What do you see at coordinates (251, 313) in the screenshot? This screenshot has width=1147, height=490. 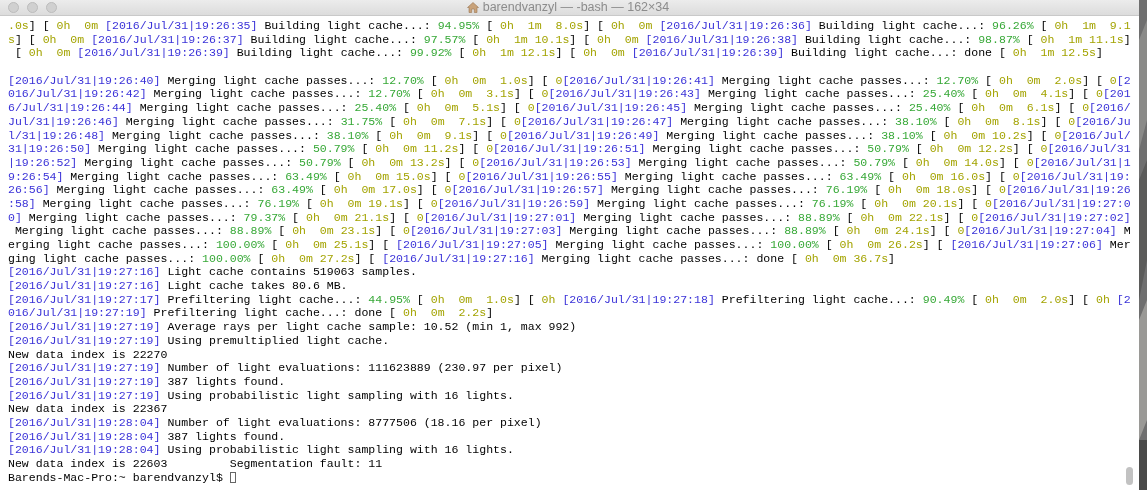 I see `terminal-line: 016/Jul/31|19:27:19] Prefiltering light cache...: done [ 0h 0m 2.2s]` at bounding box center [251, 313].